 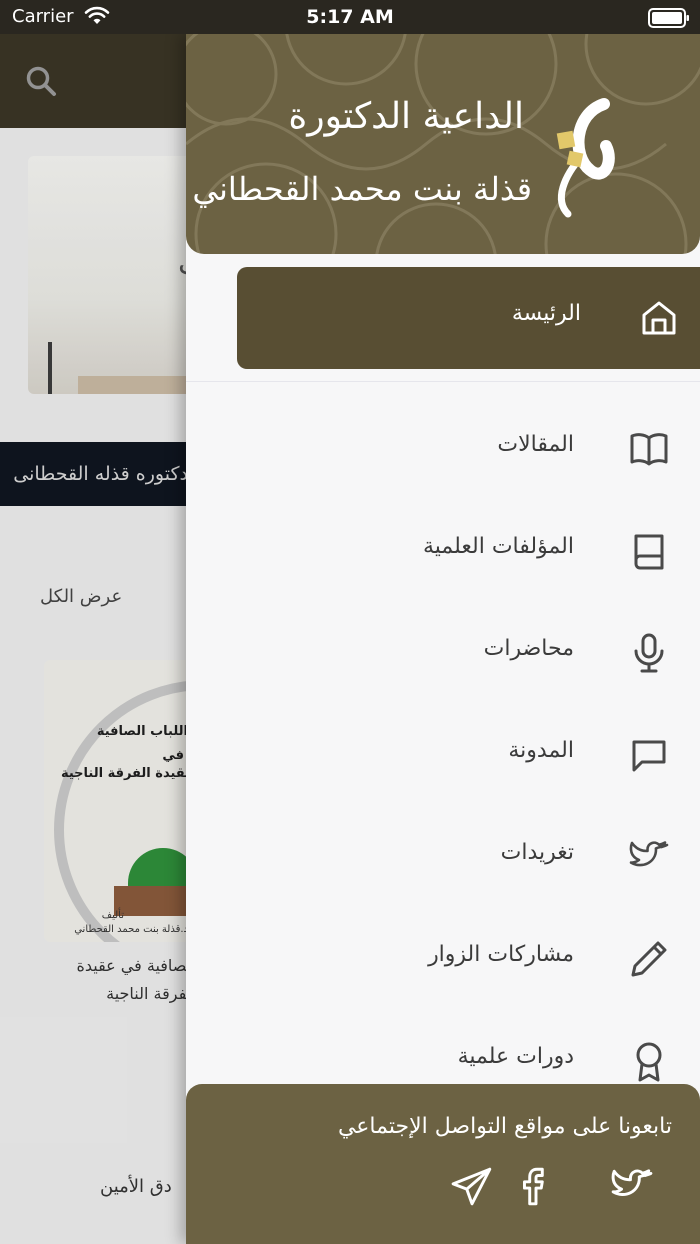 What do you see at coordinates (649, 1062) in the screenshot?
I see `award-icon` at bounding box center [649, 1062].